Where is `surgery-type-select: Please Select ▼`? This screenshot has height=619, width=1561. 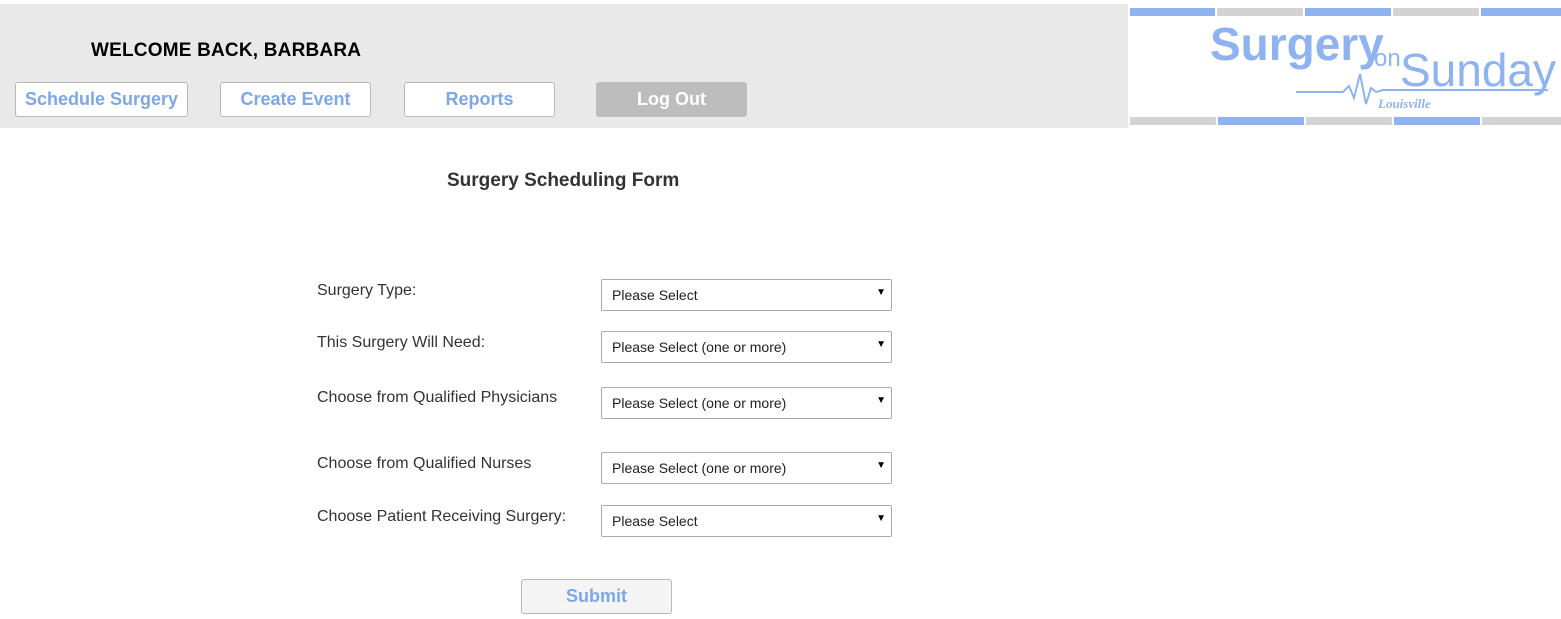 surgery-type-select: Please Select ▼ is located at coordinates (746, 295).